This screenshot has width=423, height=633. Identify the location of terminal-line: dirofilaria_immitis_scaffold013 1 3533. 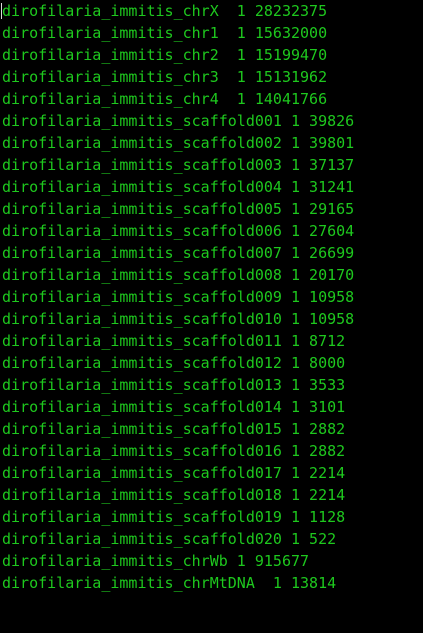
(174, 385).